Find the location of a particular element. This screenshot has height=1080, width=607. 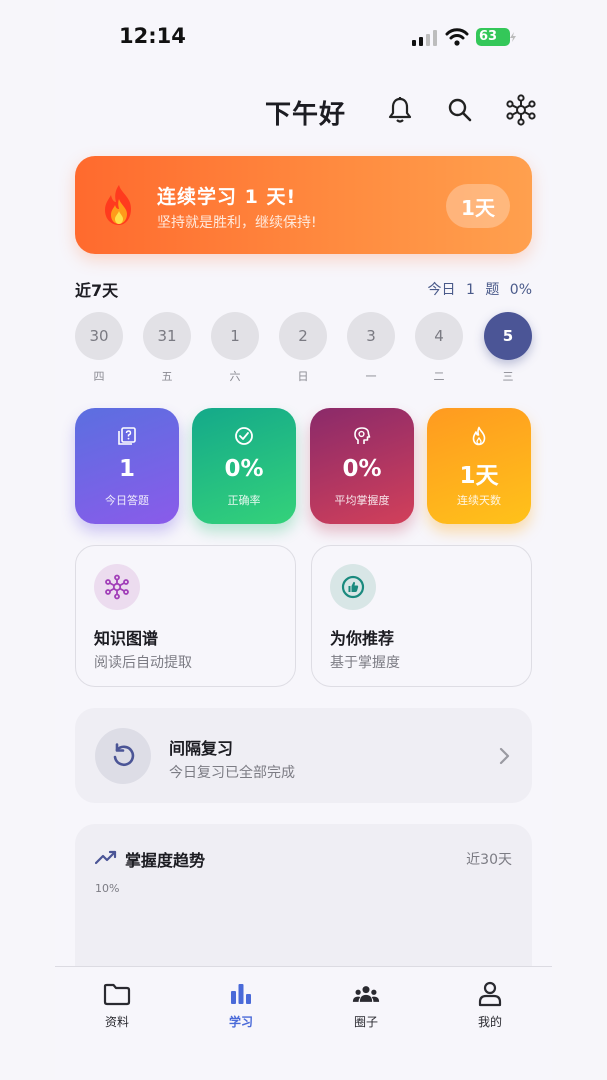

trend-range: 近30天 is located at coordinates (489, 859).